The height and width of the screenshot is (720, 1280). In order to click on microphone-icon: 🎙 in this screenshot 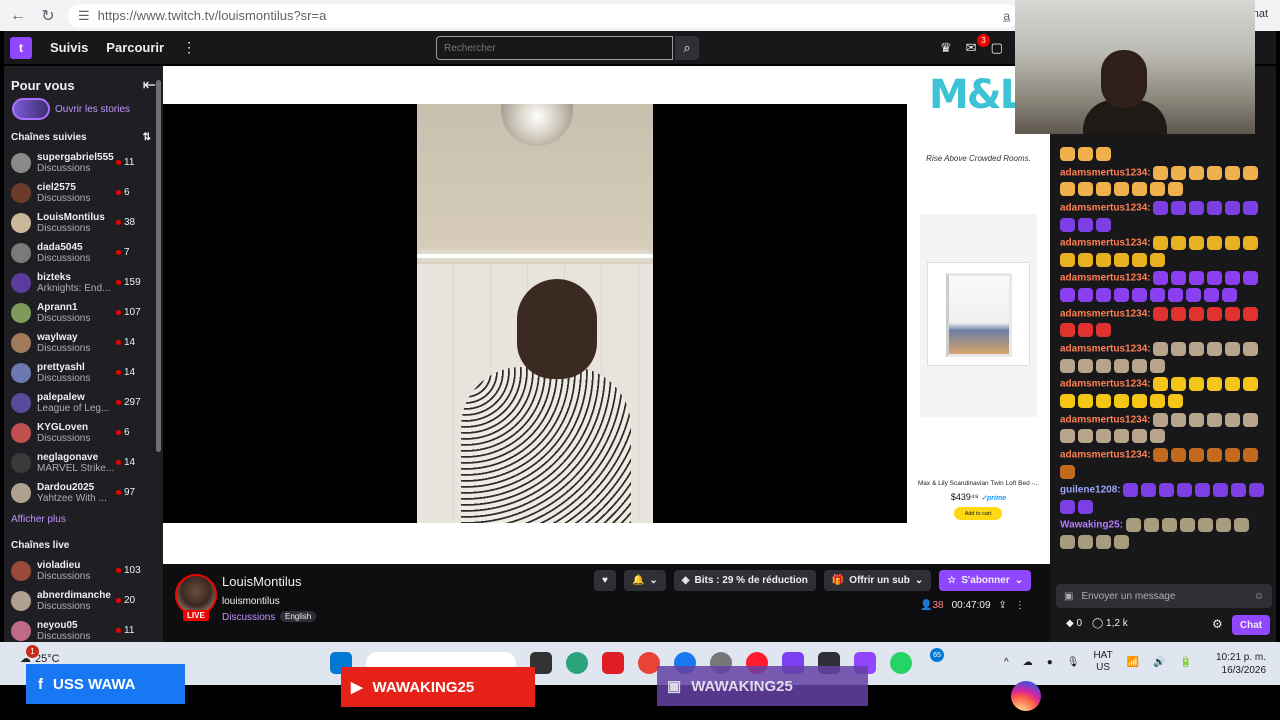, I will do `click(1073, 662)`.